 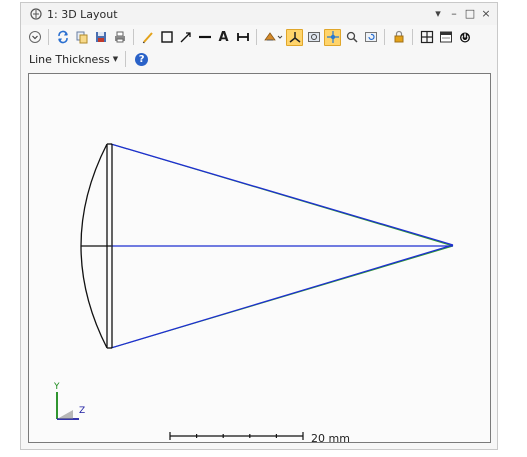 I want to click on text-tool-label: A, so click(x=223, y=37).